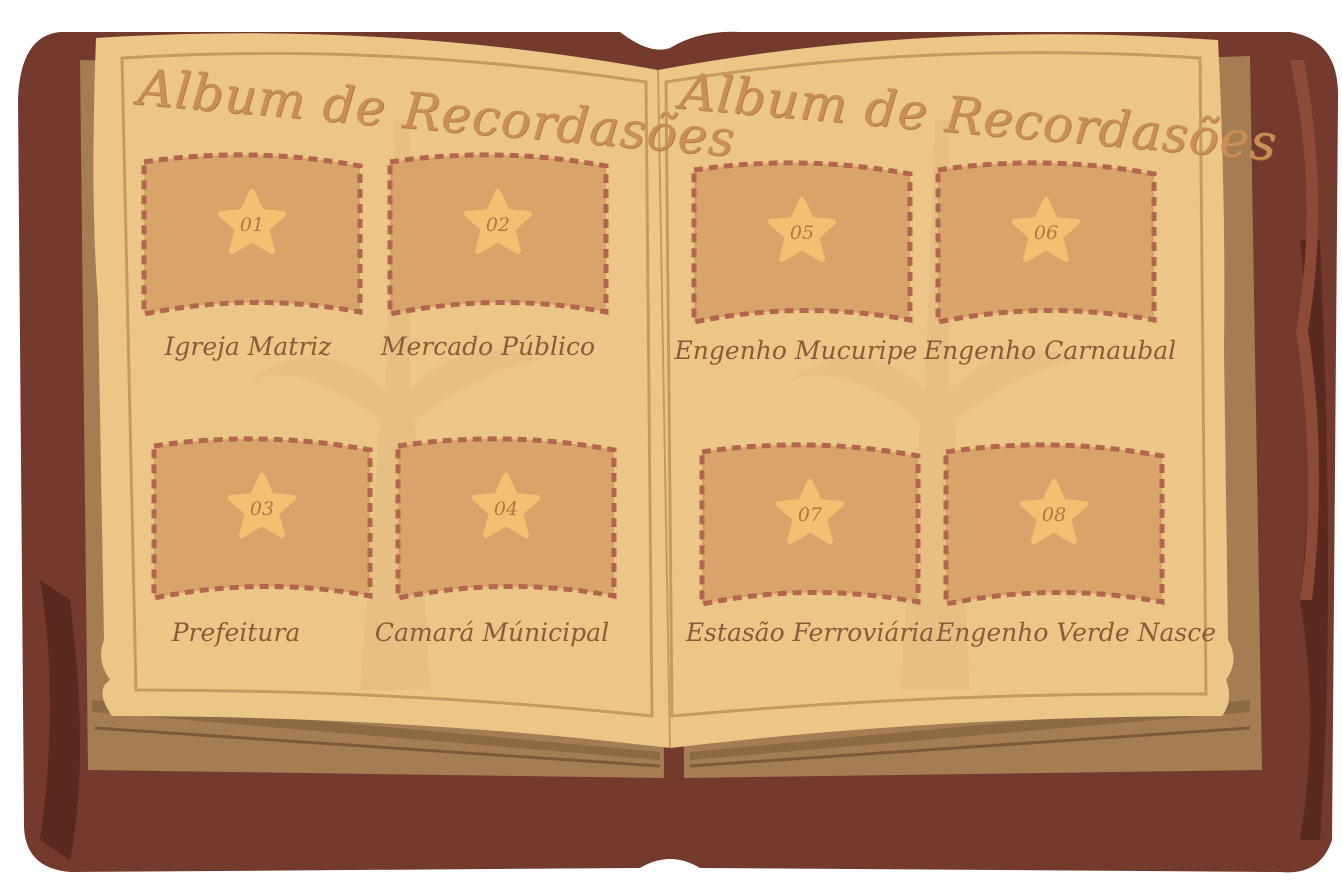  Describe the element at coordinates (506, 509) in the screenshot. I see `slot-number: 04` at that location.